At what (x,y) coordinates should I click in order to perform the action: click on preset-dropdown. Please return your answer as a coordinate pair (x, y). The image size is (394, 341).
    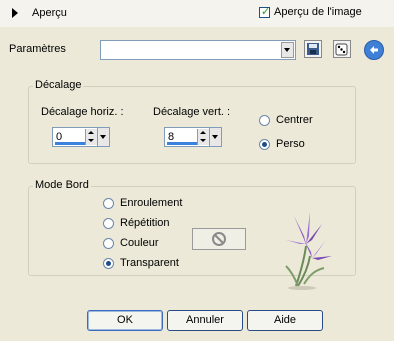
    Looking at the image, I should click on (198, 50).